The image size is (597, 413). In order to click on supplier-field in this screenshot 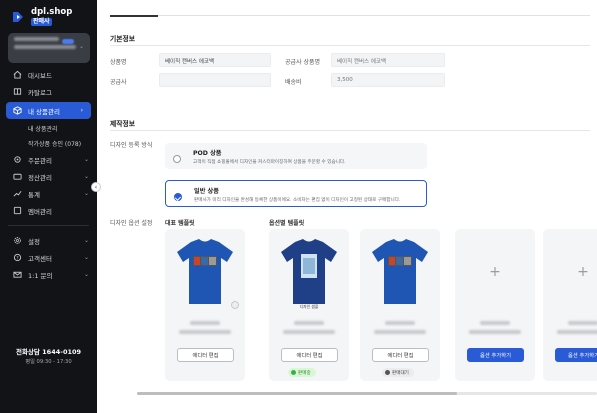, I will do `click(215, 80)`.